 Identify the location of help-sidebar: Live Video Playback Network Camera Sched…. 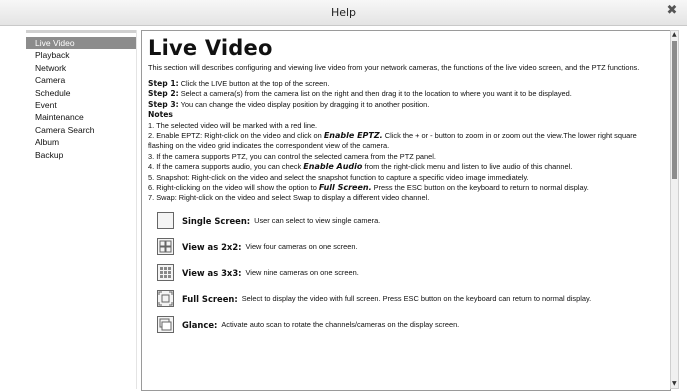
(81, 209).